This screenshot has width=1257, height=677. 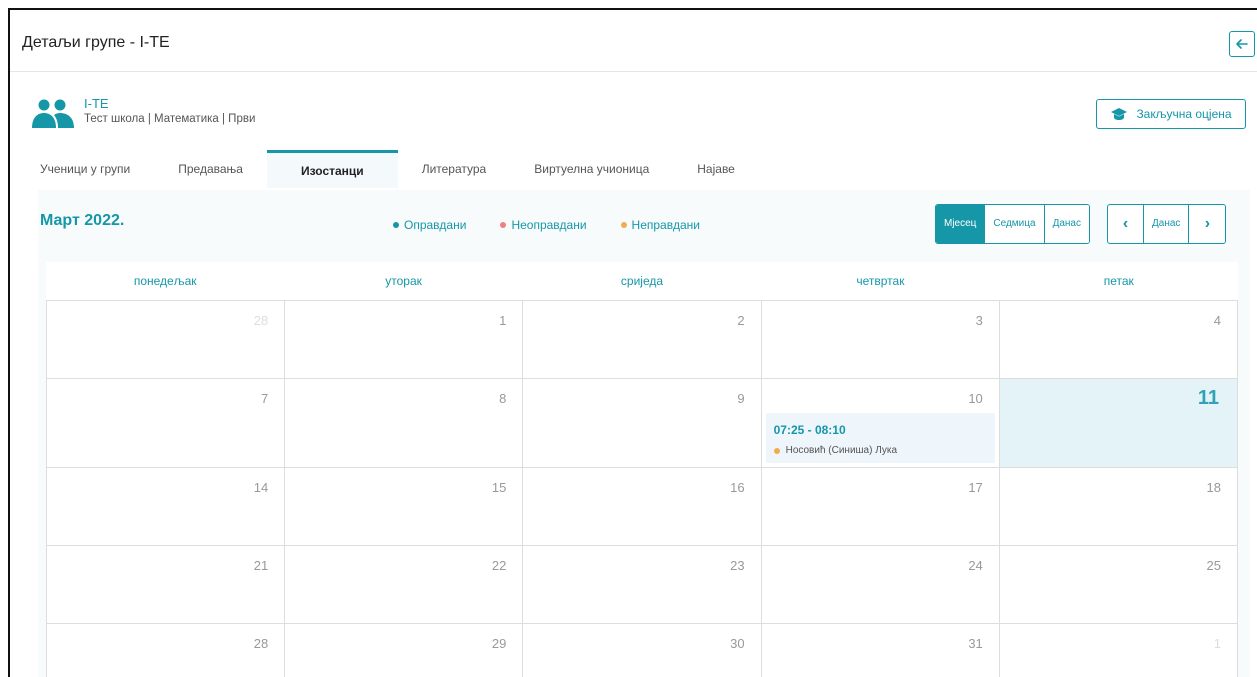 What do you see at coordinates (1208, 398) in the screenshot?
I see `day-number: 11` at bounding box center [1208, 398].